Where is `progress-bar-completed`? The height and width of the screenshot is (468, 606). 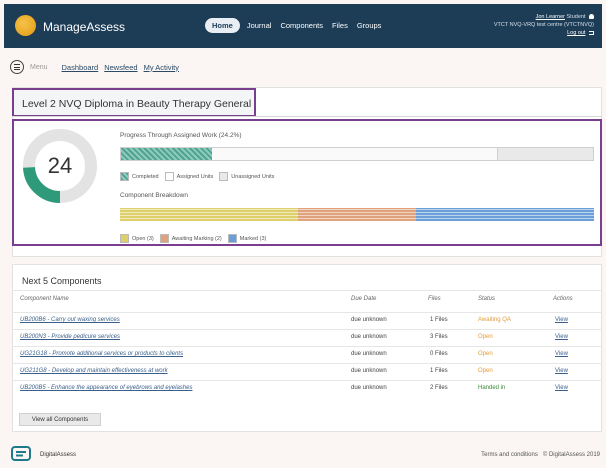
progress-bar-completed is located at coordinates (166, 154).